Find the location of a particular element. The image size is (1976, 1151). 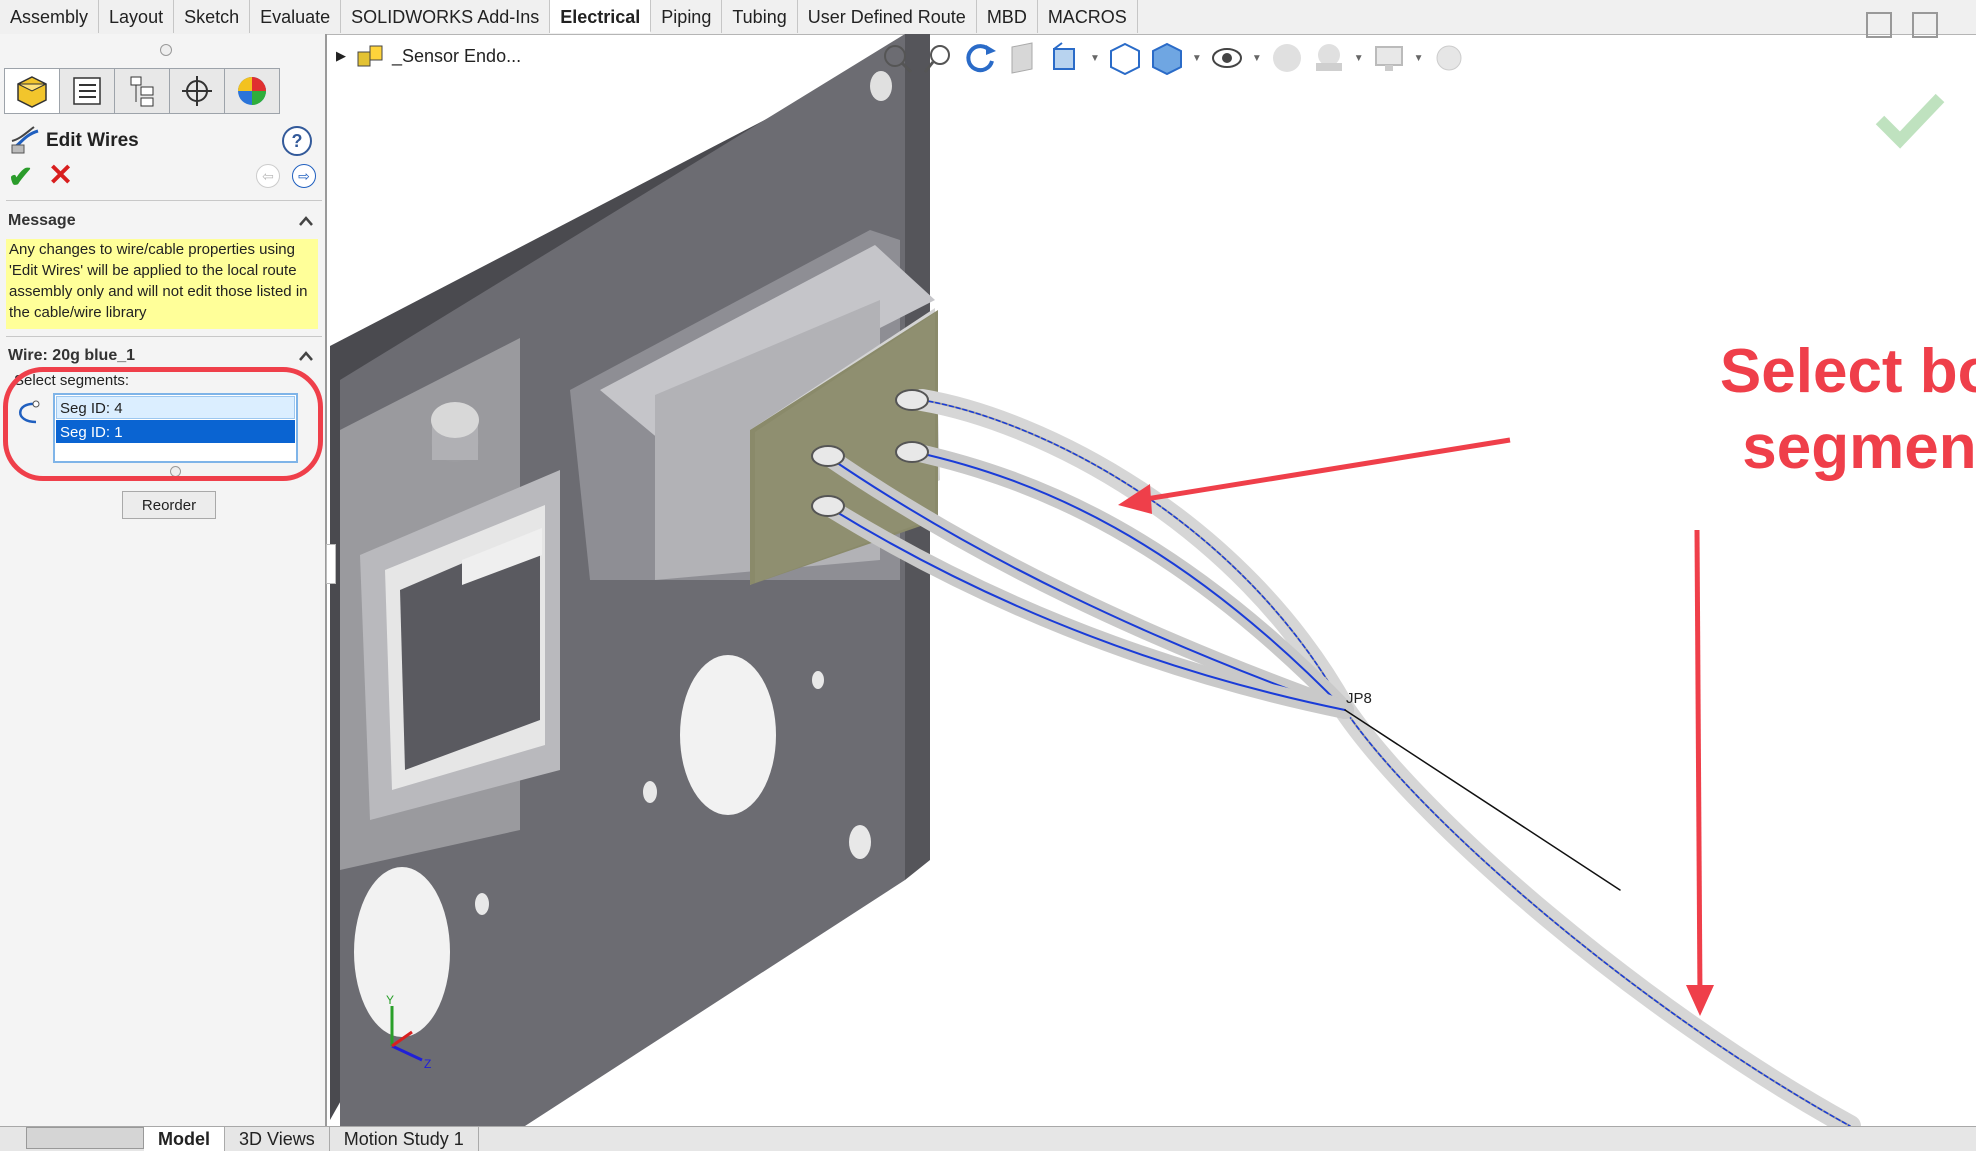

crosshair-icon is located at coordinates (197, 91).